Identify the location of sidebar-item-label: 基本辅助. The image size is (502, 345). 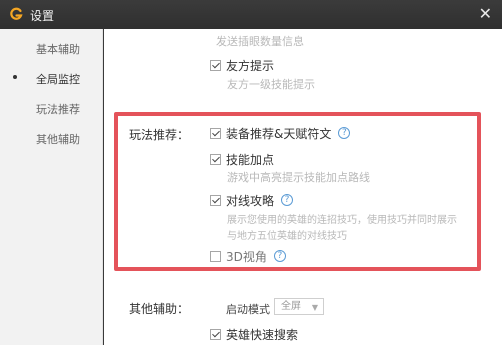
(58, 49).